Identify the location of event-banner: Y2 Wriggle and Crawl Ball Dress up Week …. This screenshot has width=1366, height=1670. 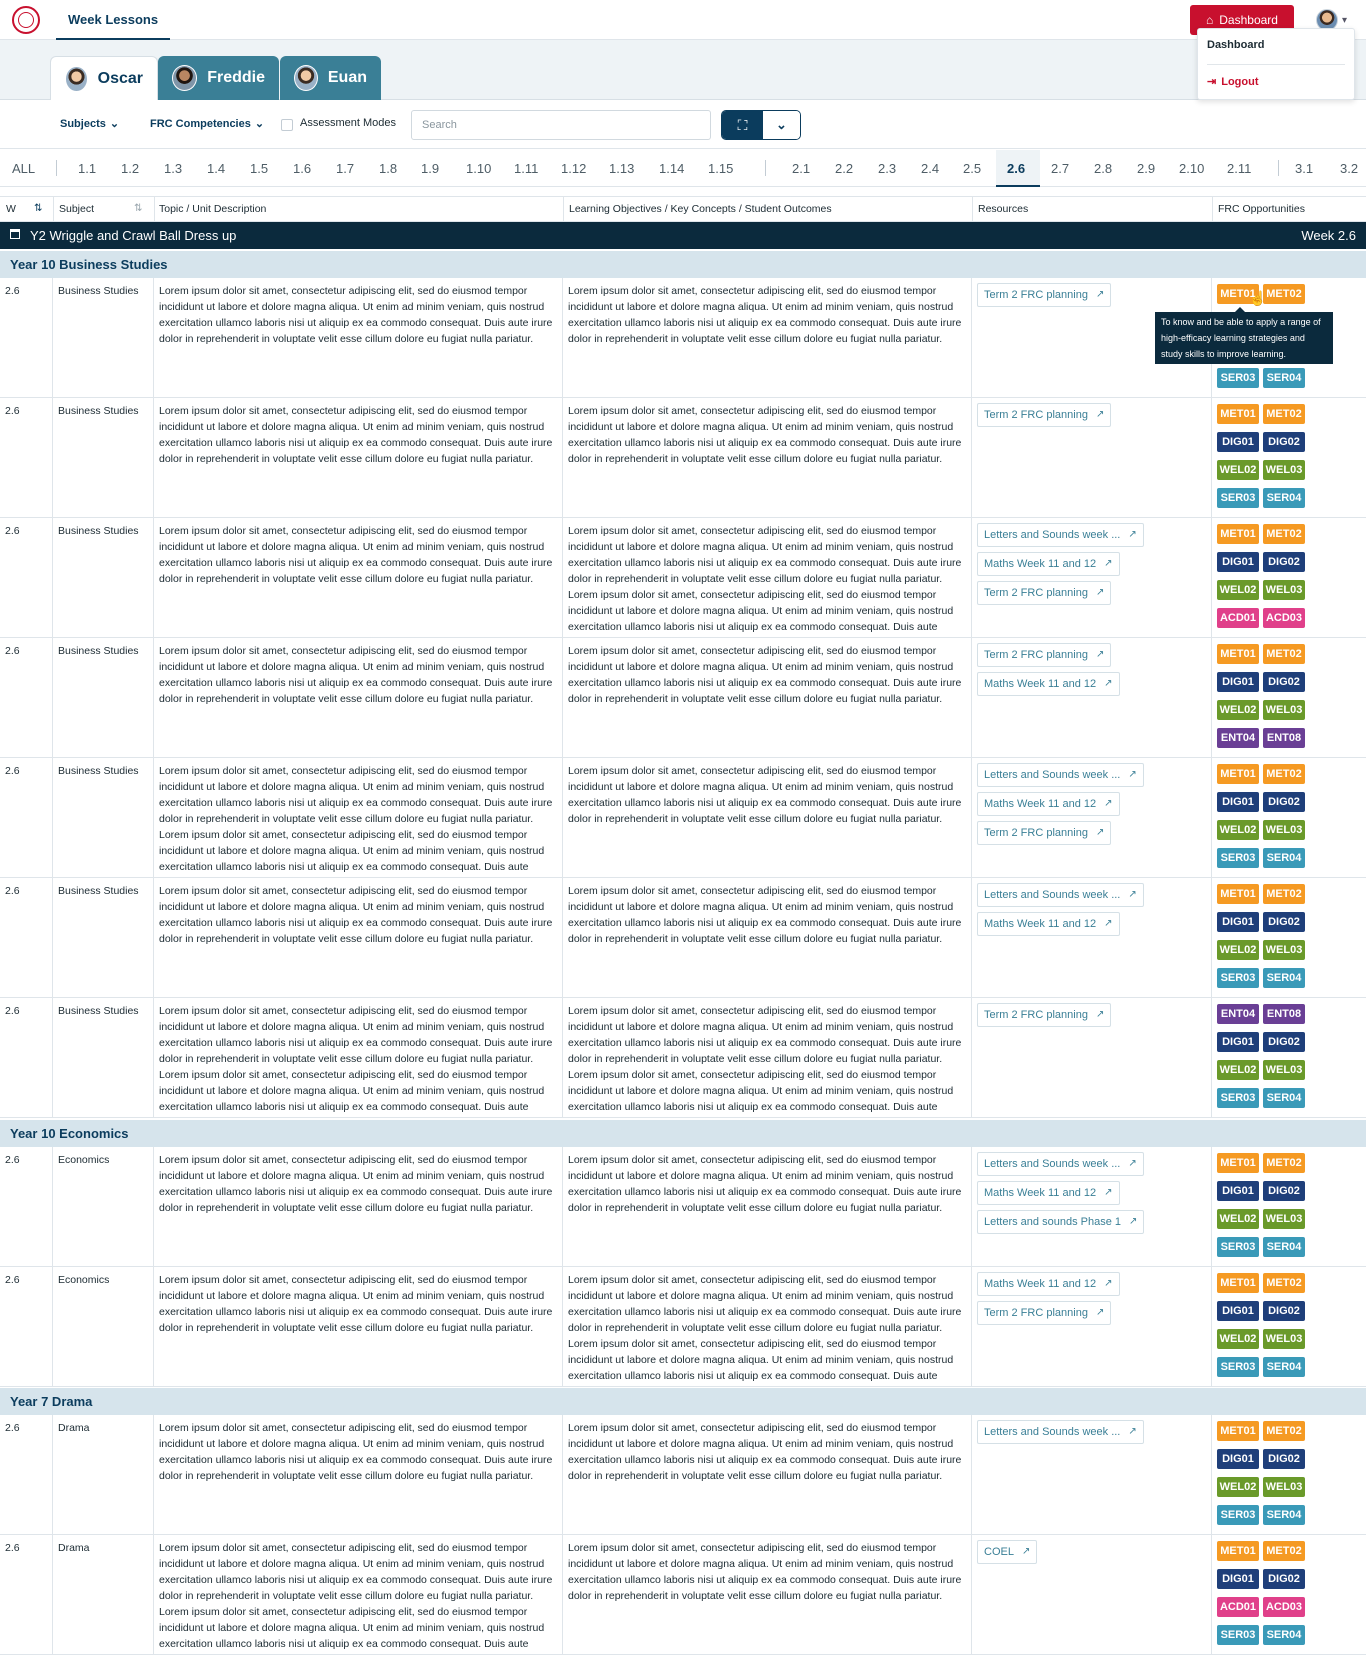
(683, 235).